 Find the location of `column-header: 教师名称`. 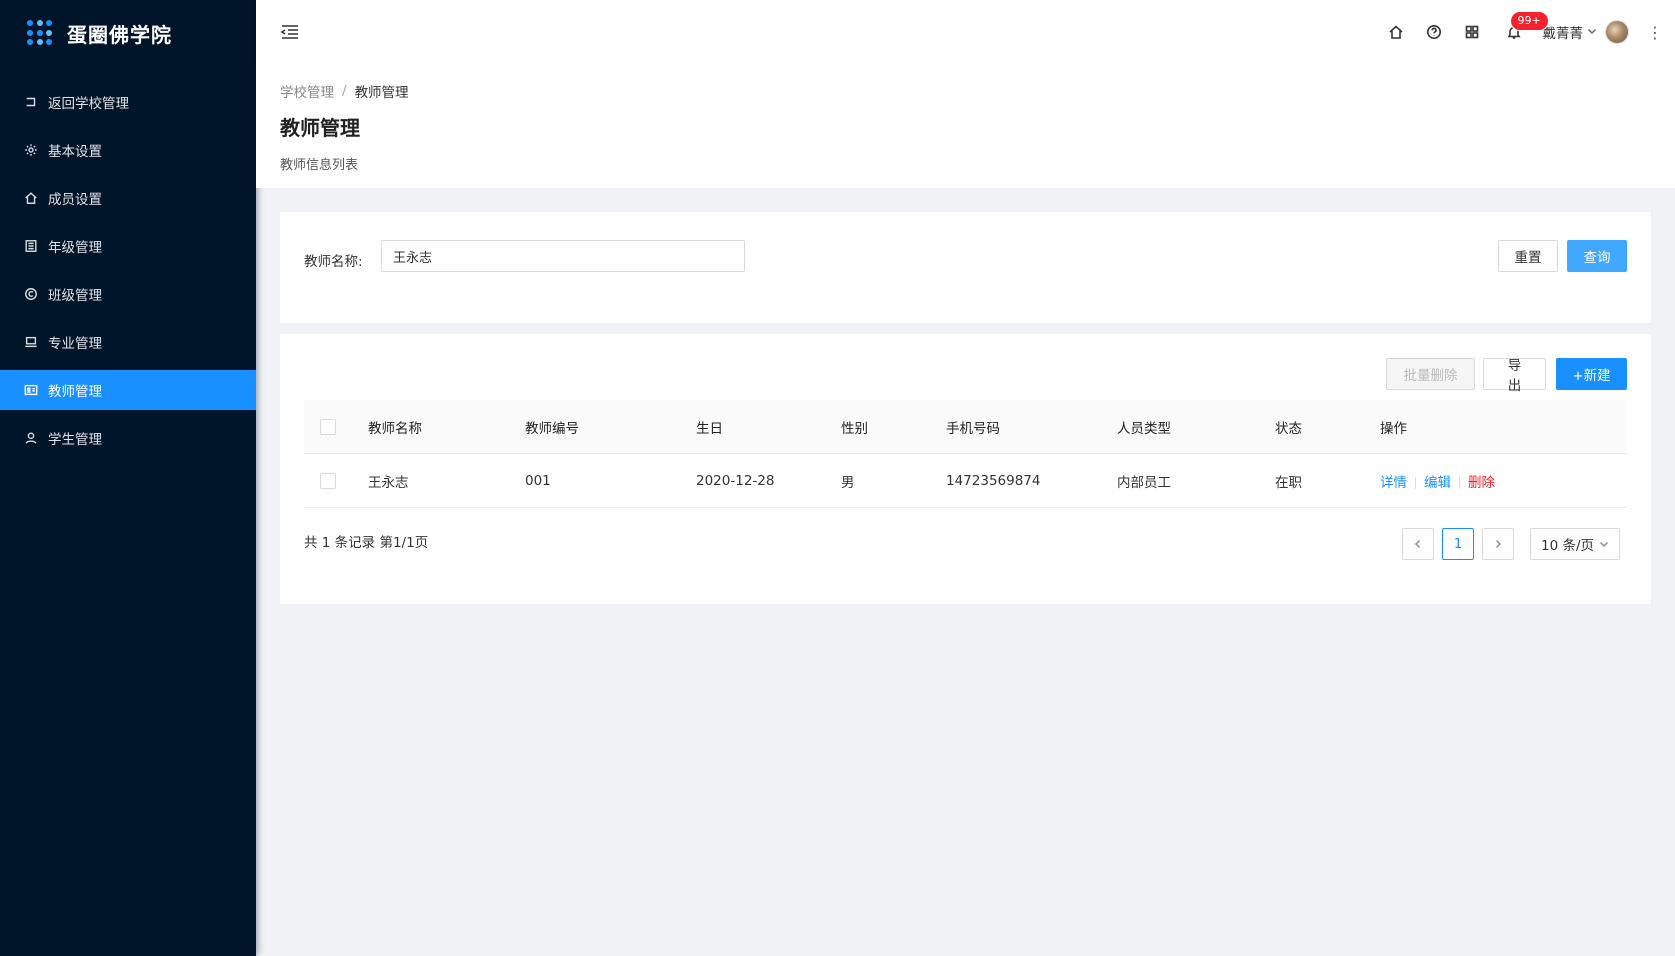

column-header: 教师名称 is located at coordinates (395, 428).